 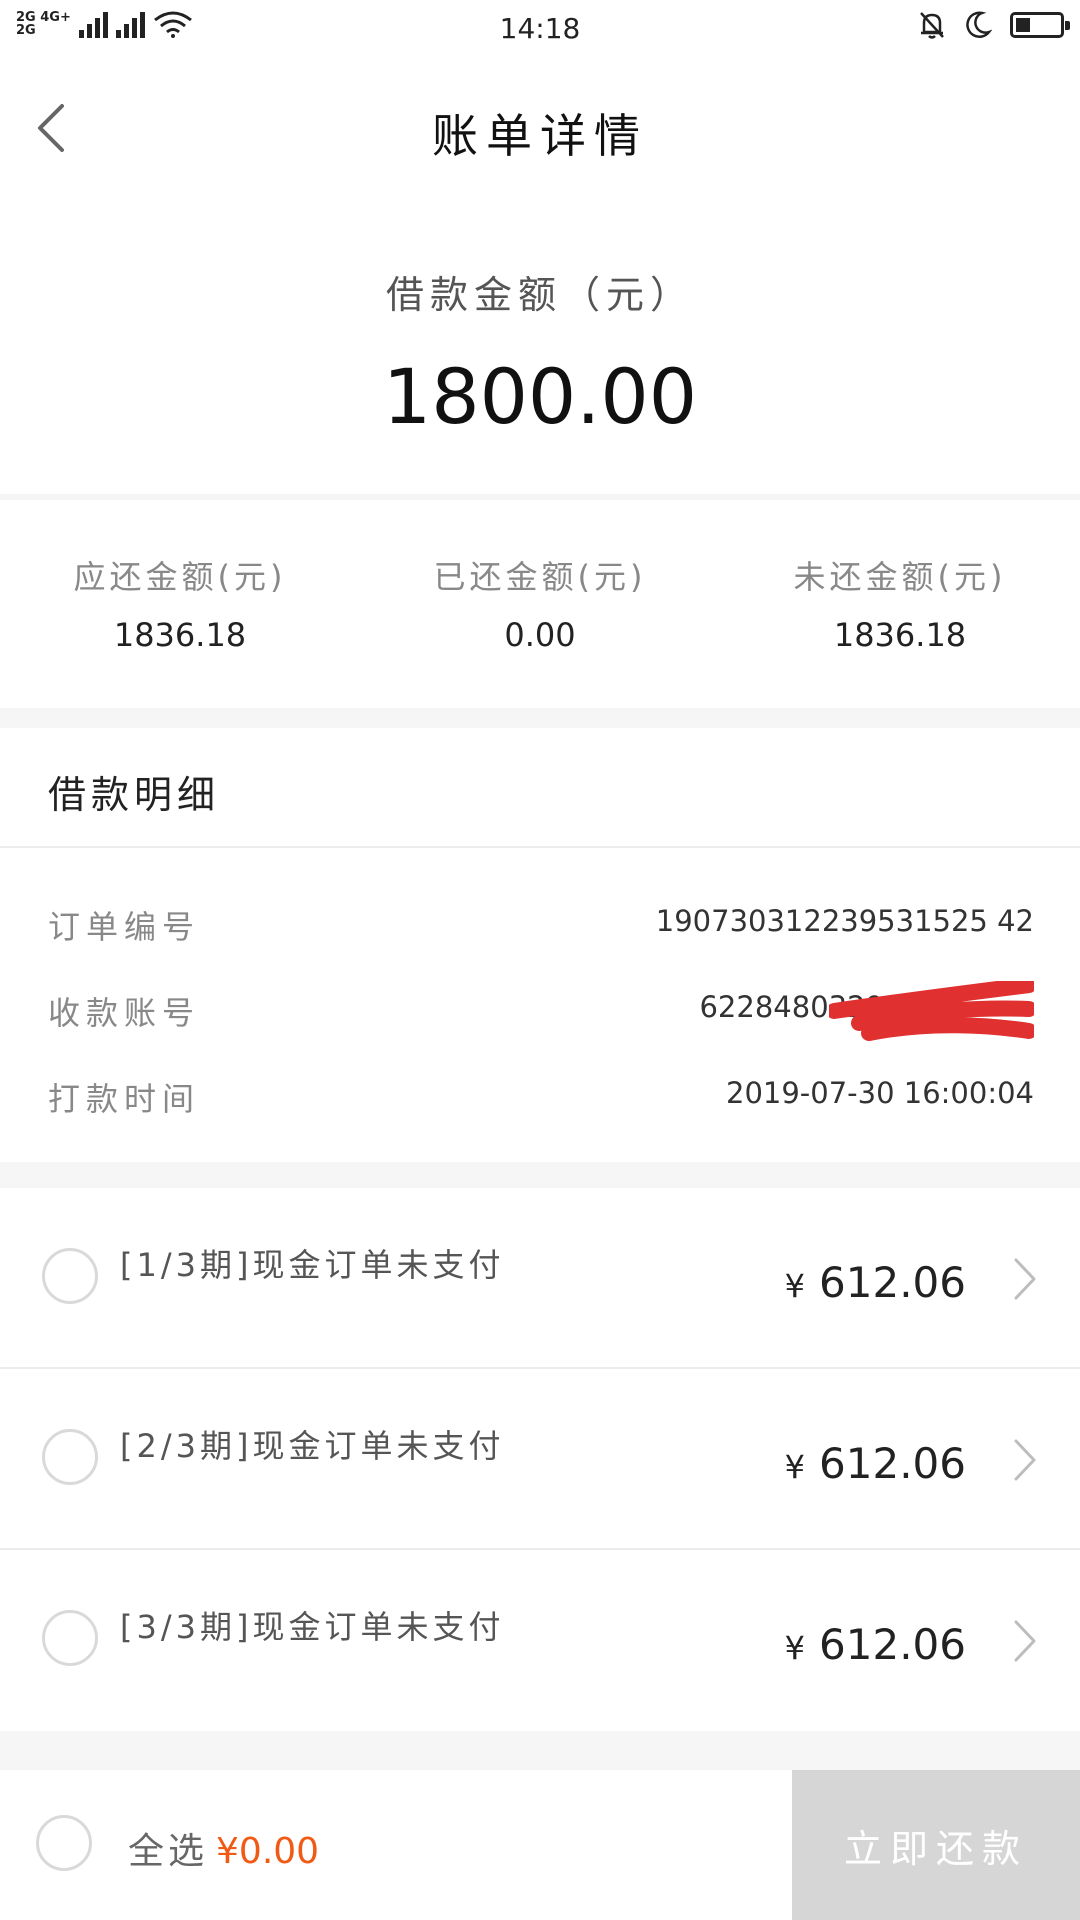 I want to click on detail-value: 2019-07-30 16:00:04, so click(x=880, y=1093).